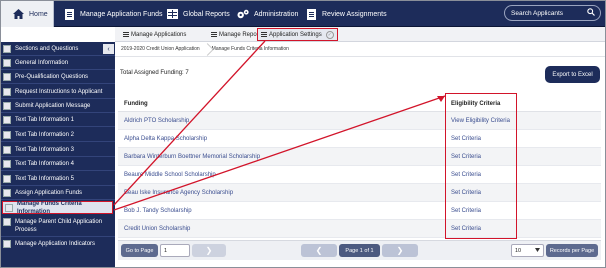 Image resolution: width=606 pixels, height=268 pixels. I want to click on sidebar-item-submit-application-message: Submit Application Message, so click(58, 106).